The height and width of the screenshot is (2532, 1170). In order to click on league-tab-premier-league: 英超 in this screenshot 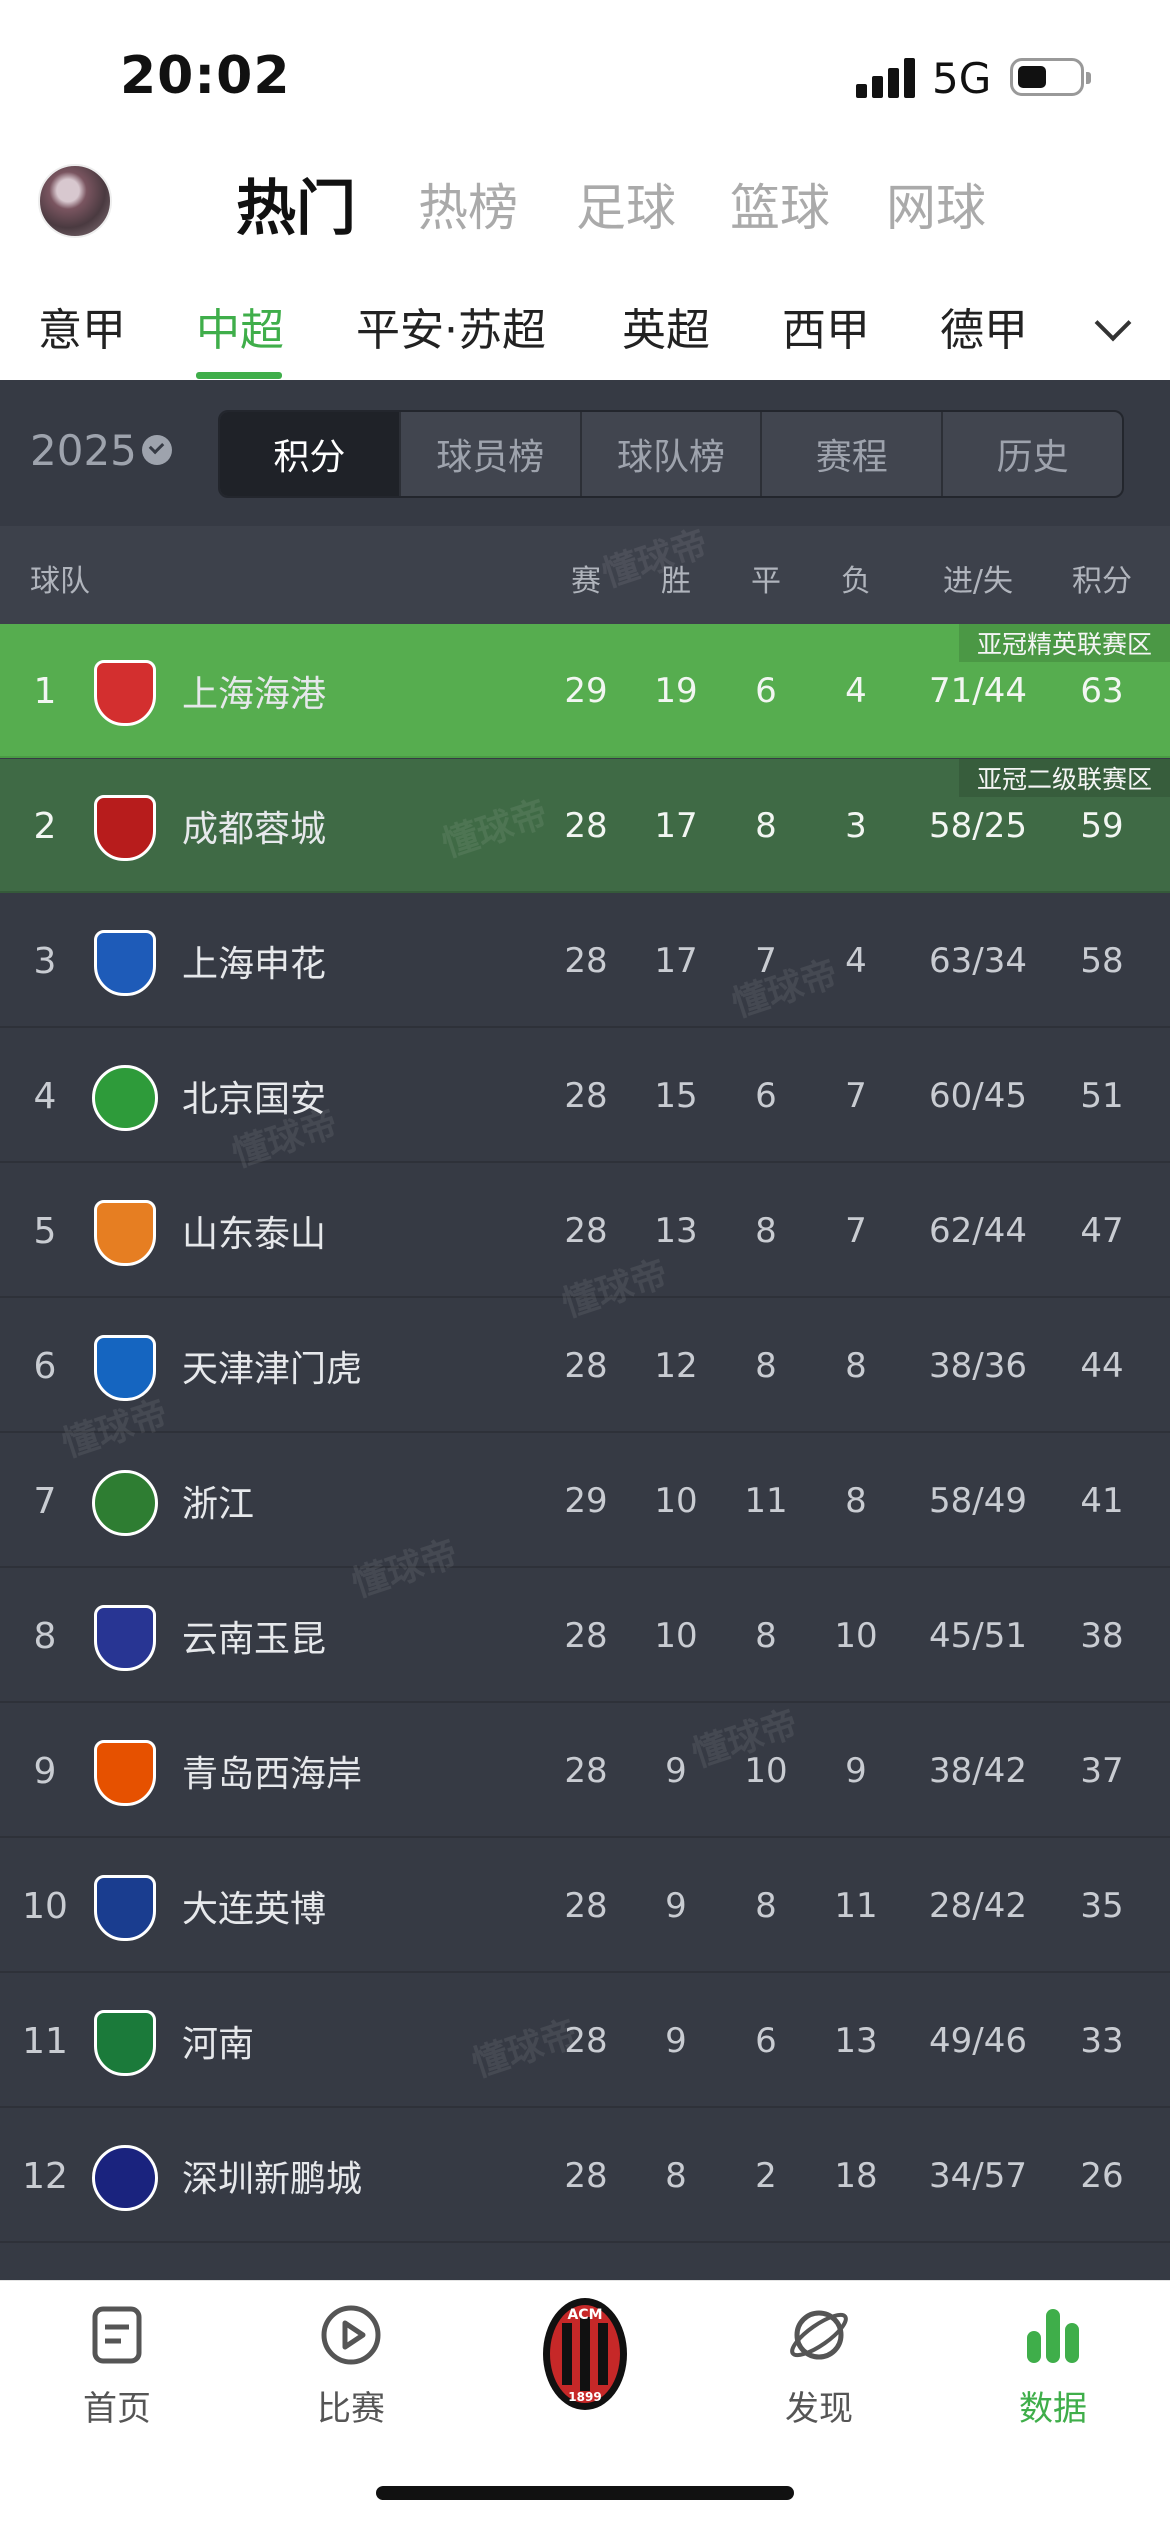, I will do `click(666, 326)`.